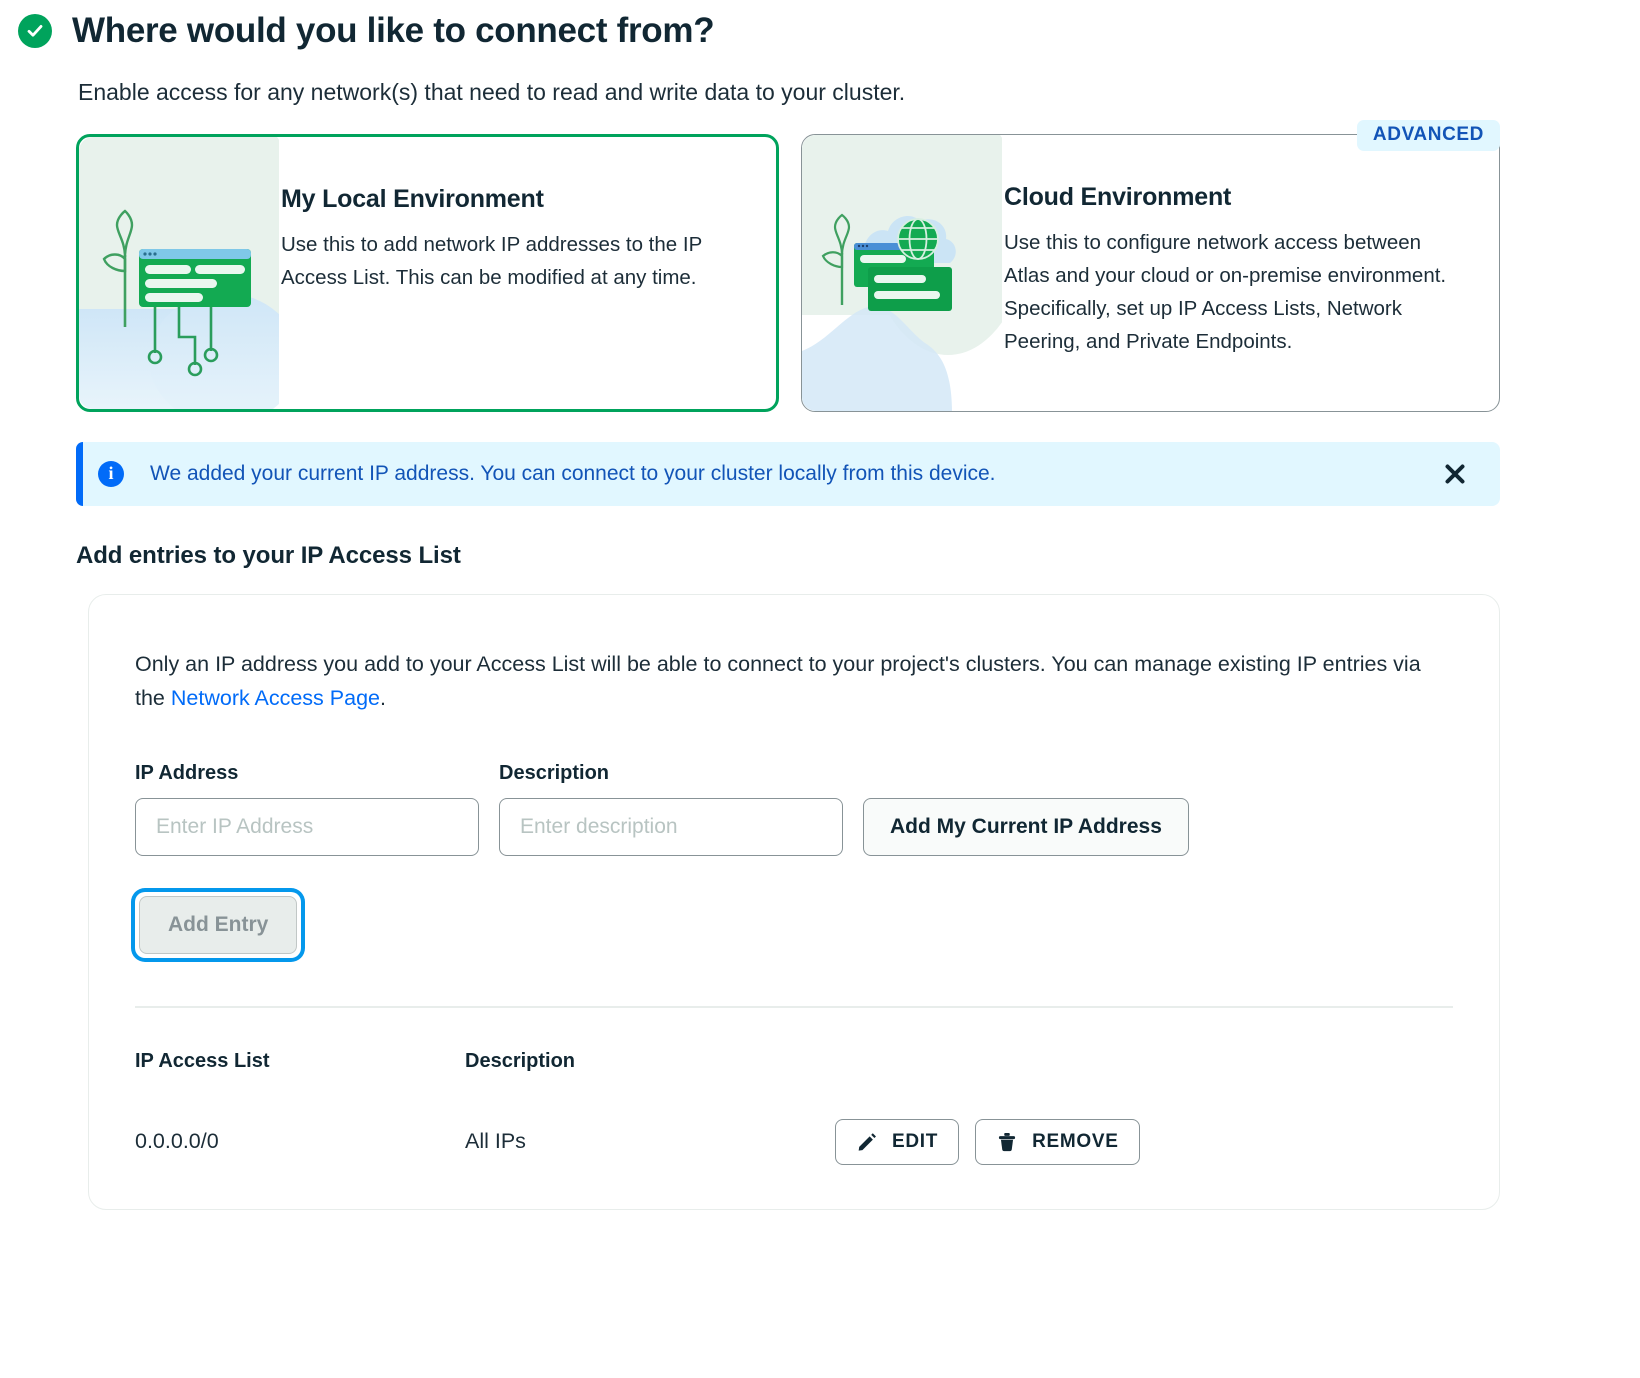  Describe the element at coordinates (794, 1007) in the screenshot. I see `section-divider` at that location.